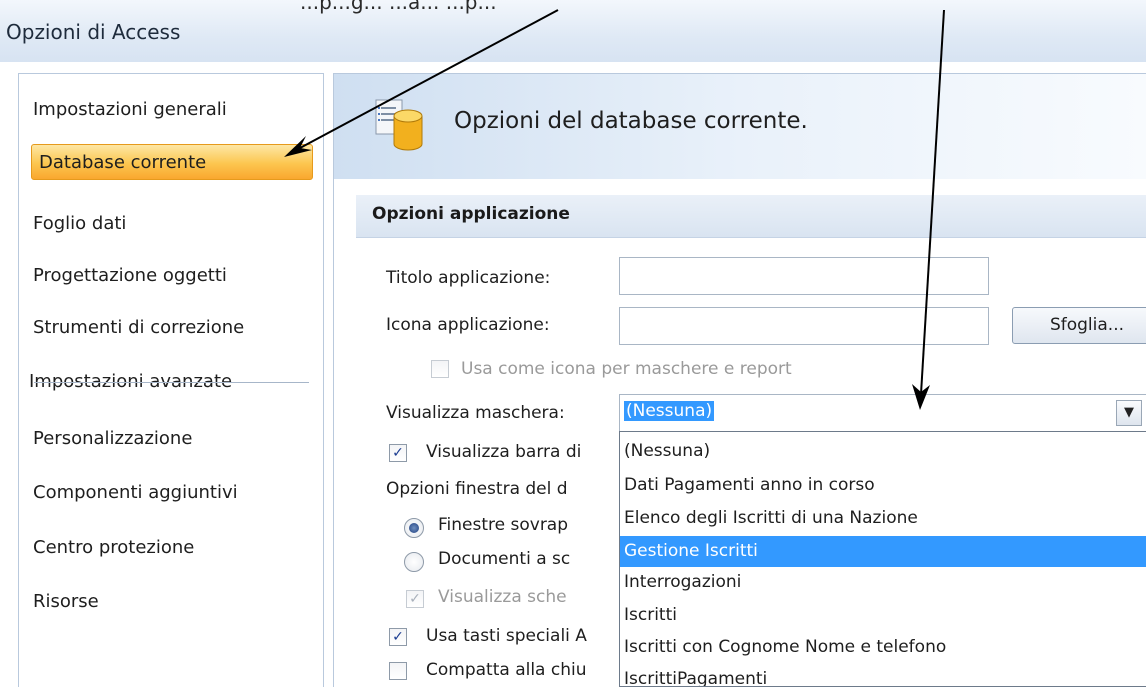 The image size is (1146, 687). Describe the element at coordinates (398, 453) in the screenshot. I see `status-bar-checkbox: ✓` at that location.